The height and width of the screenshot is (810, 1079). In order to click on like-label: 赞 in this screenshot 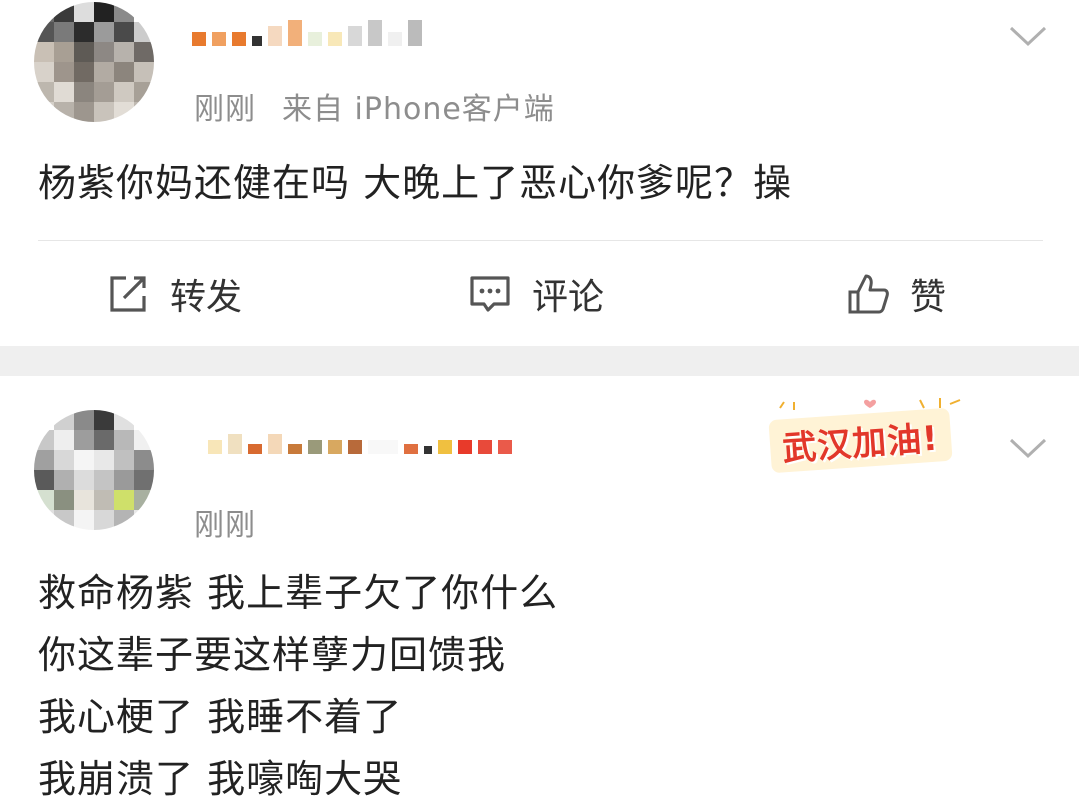, I will do `click(928, 297)`.